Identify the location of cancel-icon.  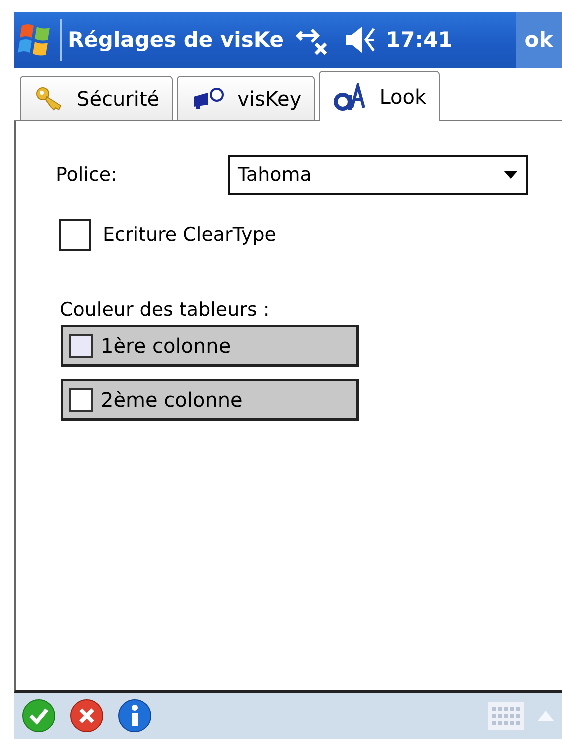
(87, 716).